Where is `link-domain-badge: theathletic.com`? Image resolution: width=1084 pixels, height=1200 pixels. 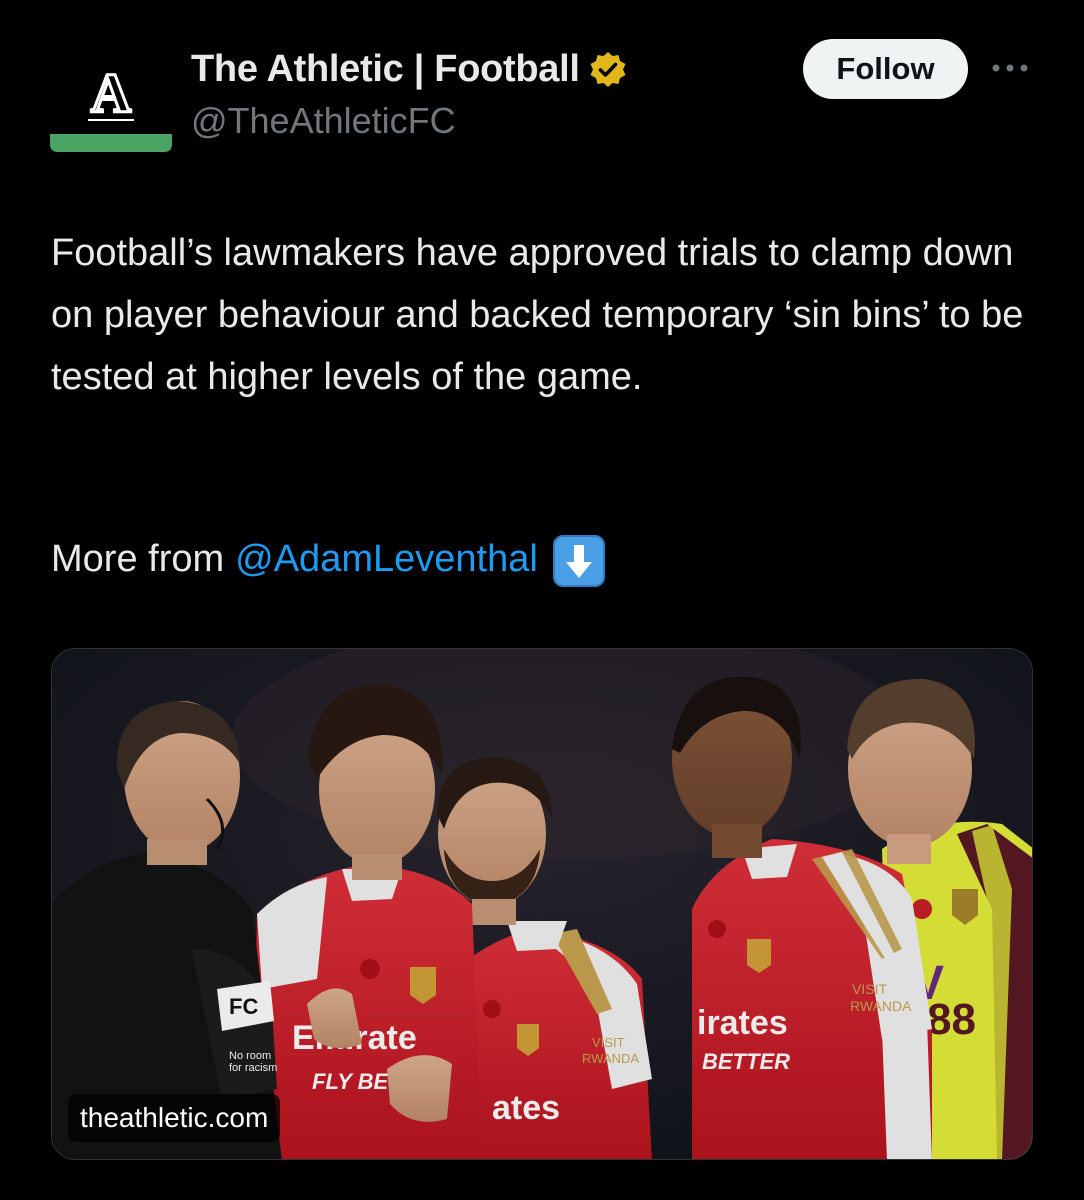
link-domain-badge: theathletic.com is located at coordinates (174, 1118).